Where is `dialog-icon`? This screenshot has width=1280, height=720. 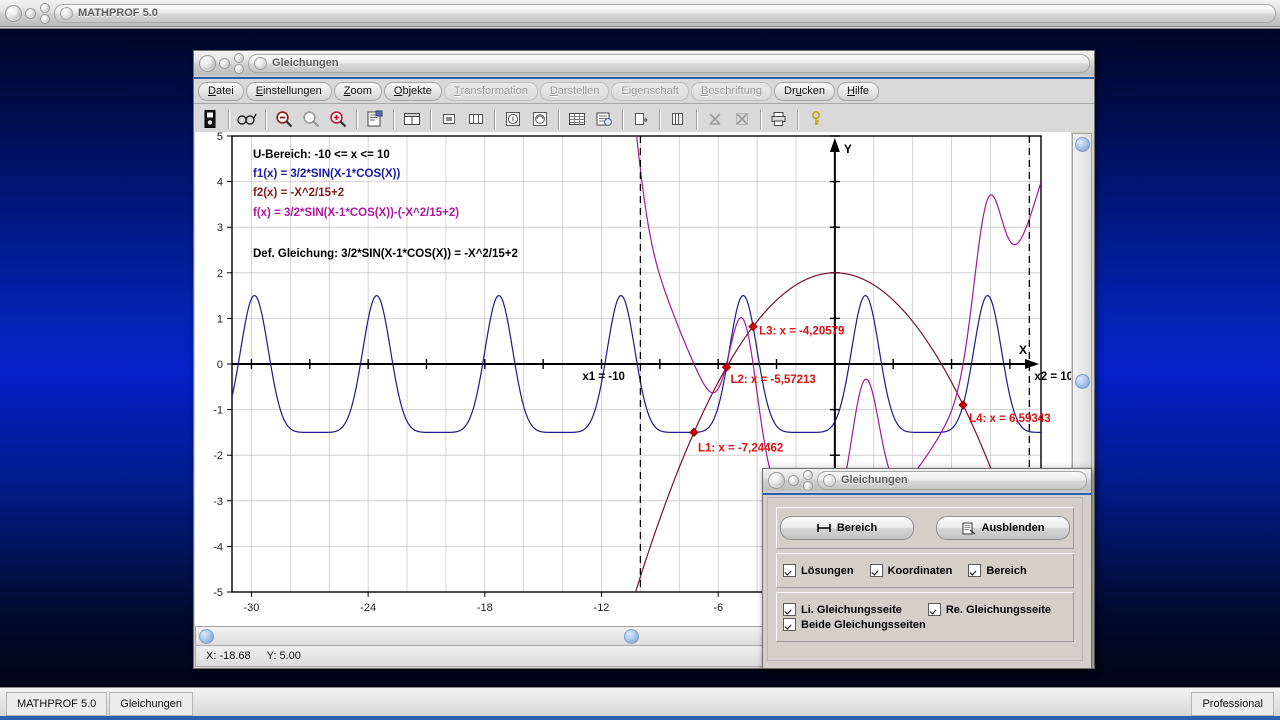 dialog-icon is located at coordinates (829, 480).